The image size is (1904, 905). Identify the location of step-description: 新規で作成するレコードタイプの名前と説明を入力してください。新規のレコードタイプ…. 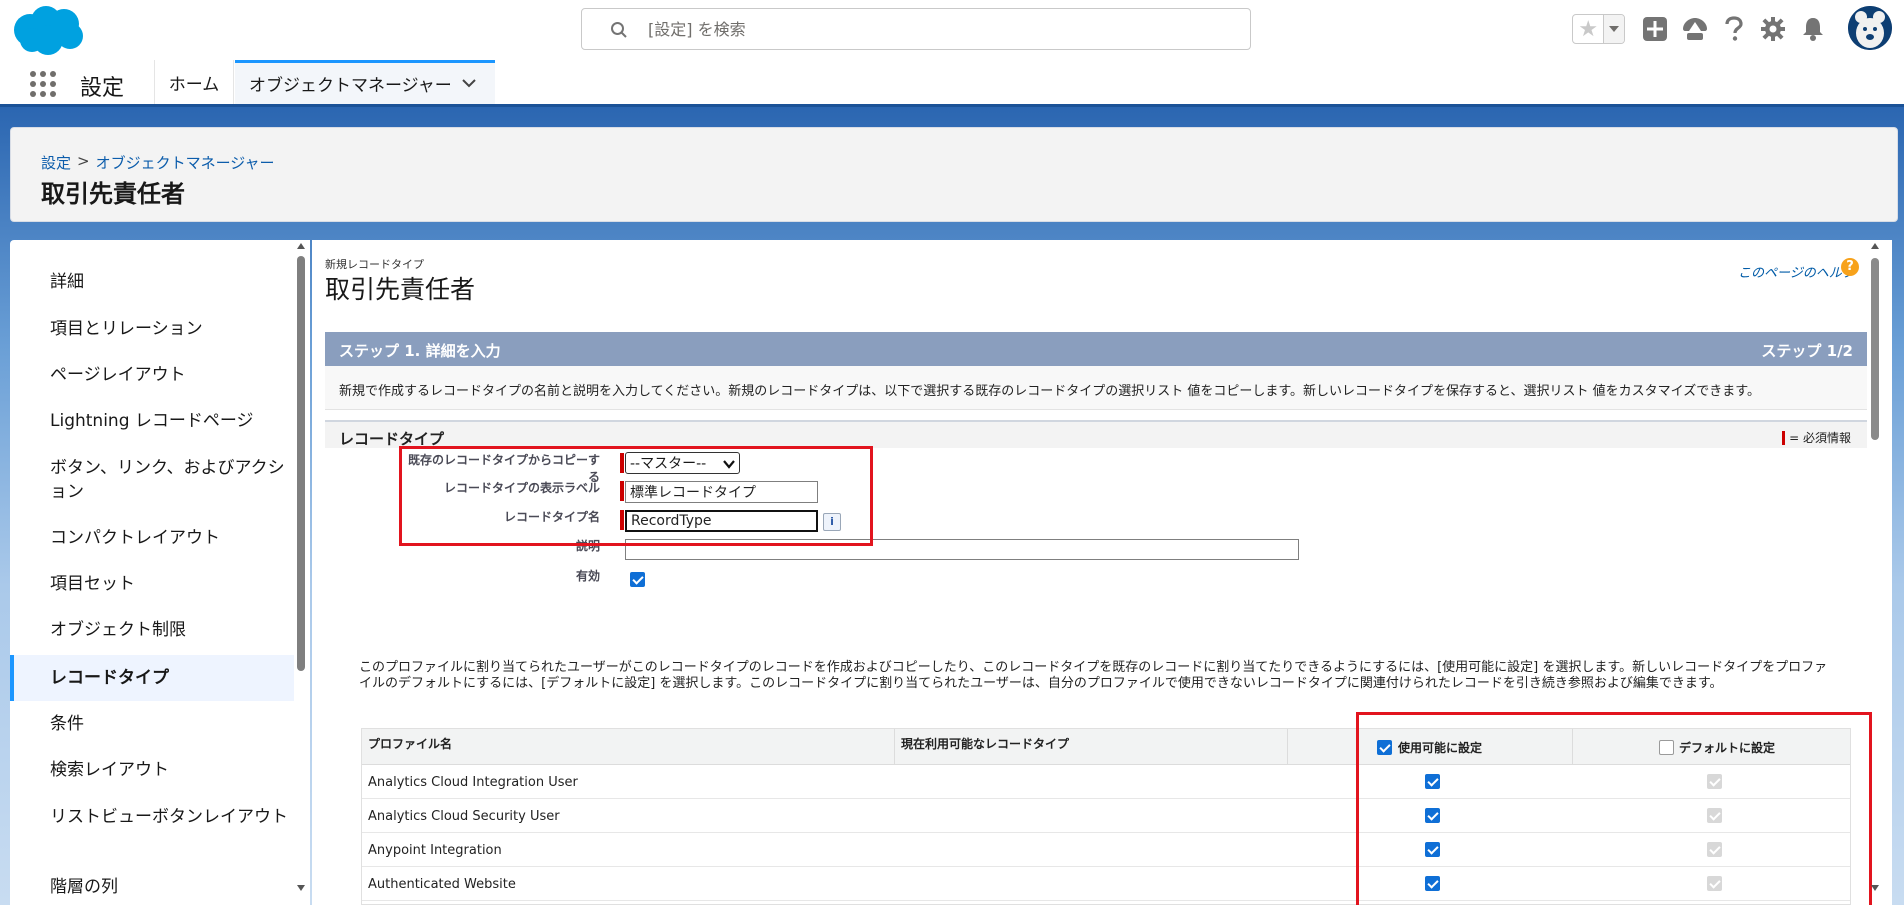
(1049, 391).